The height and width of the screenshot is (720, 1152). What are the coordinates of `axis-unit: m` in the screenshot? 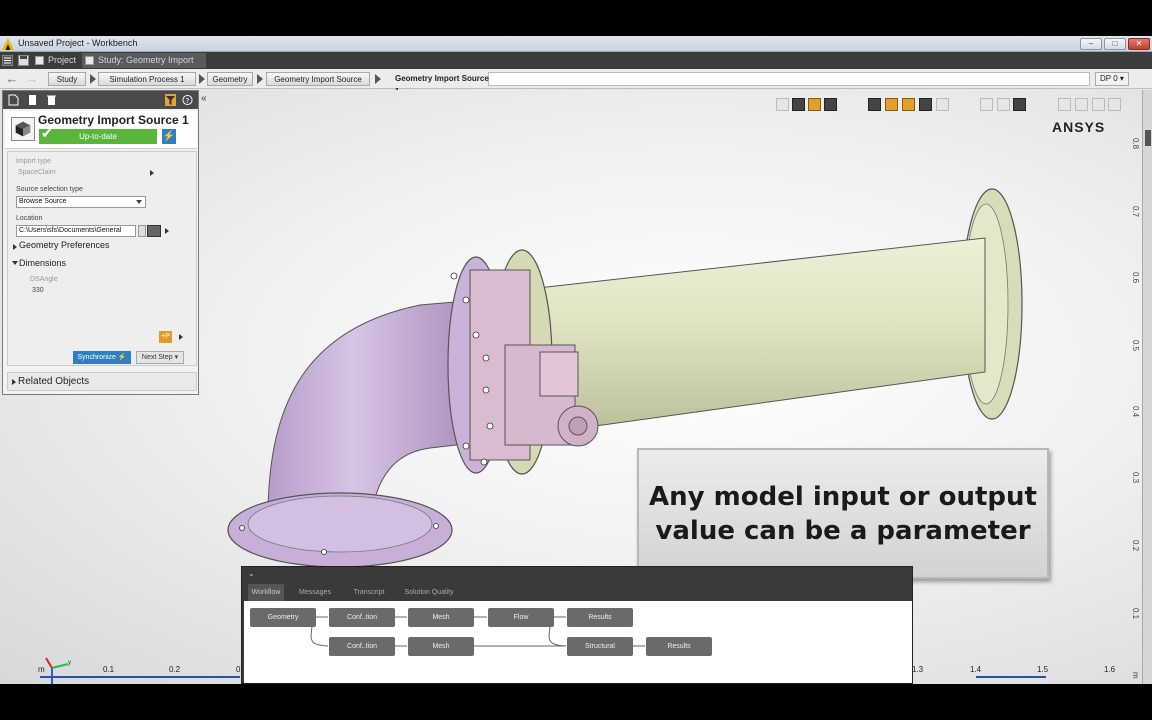 It's located at (41, 669).